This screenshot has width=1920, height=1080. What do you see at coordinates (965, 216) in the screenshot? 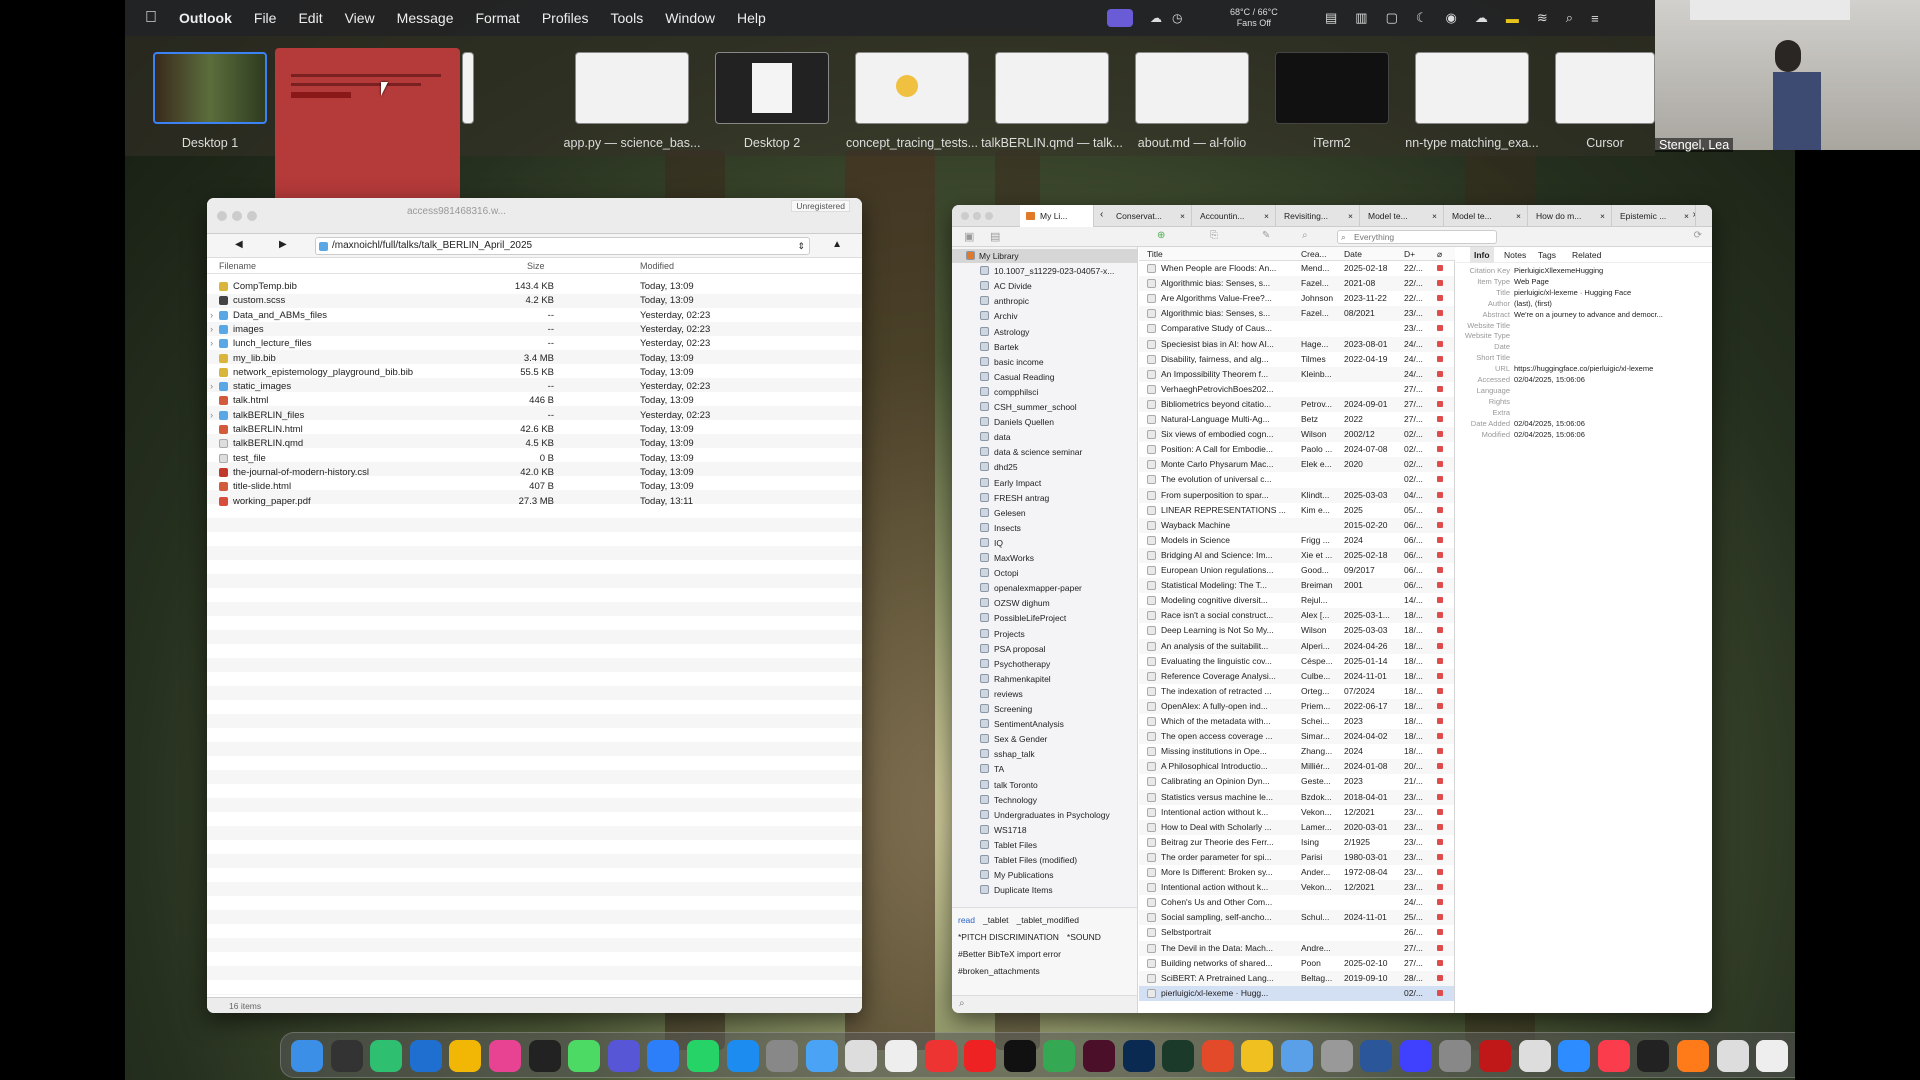
I see `close-window-icon` at bounding box center [965, 216].